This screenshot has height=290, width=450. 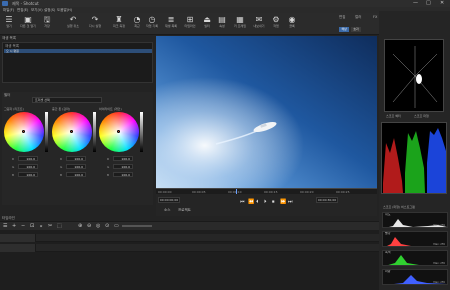 I want to click on play-button: ⏵, so click(x=265, y=202).